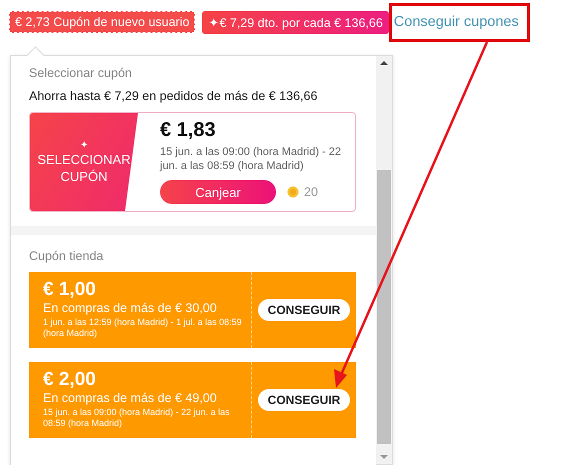 The width and height of the screenshot is (571, 465). I want to click on scroll-thumb, so click(384, 307).